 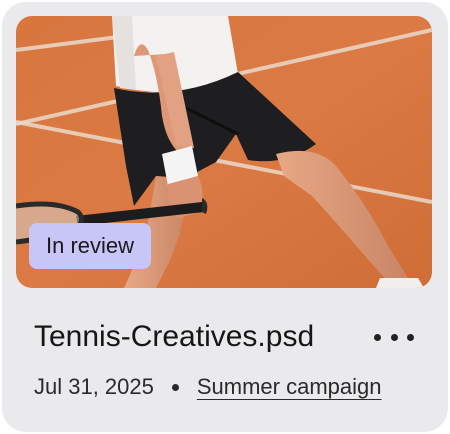 I want to click on modified-date: Jul 31, 2025, so click(x=94, y=386).